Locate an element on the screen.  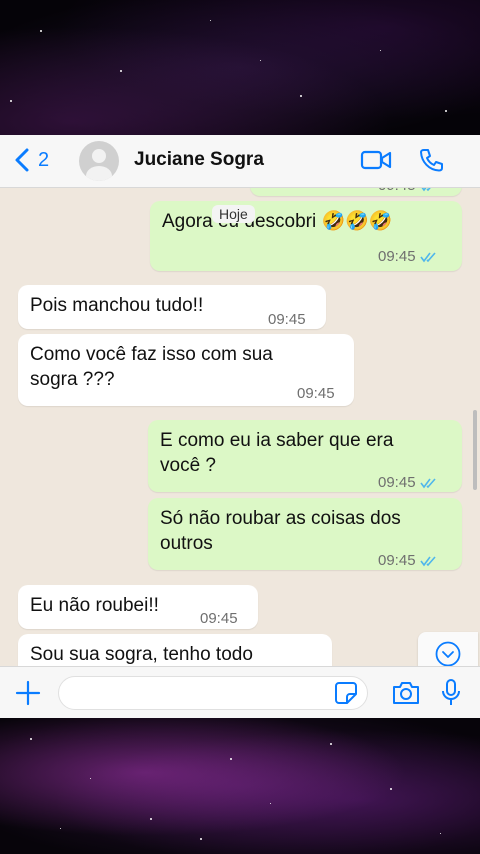
chat-header: 2 Juciane Sogra is located at coordinates (240, 161).